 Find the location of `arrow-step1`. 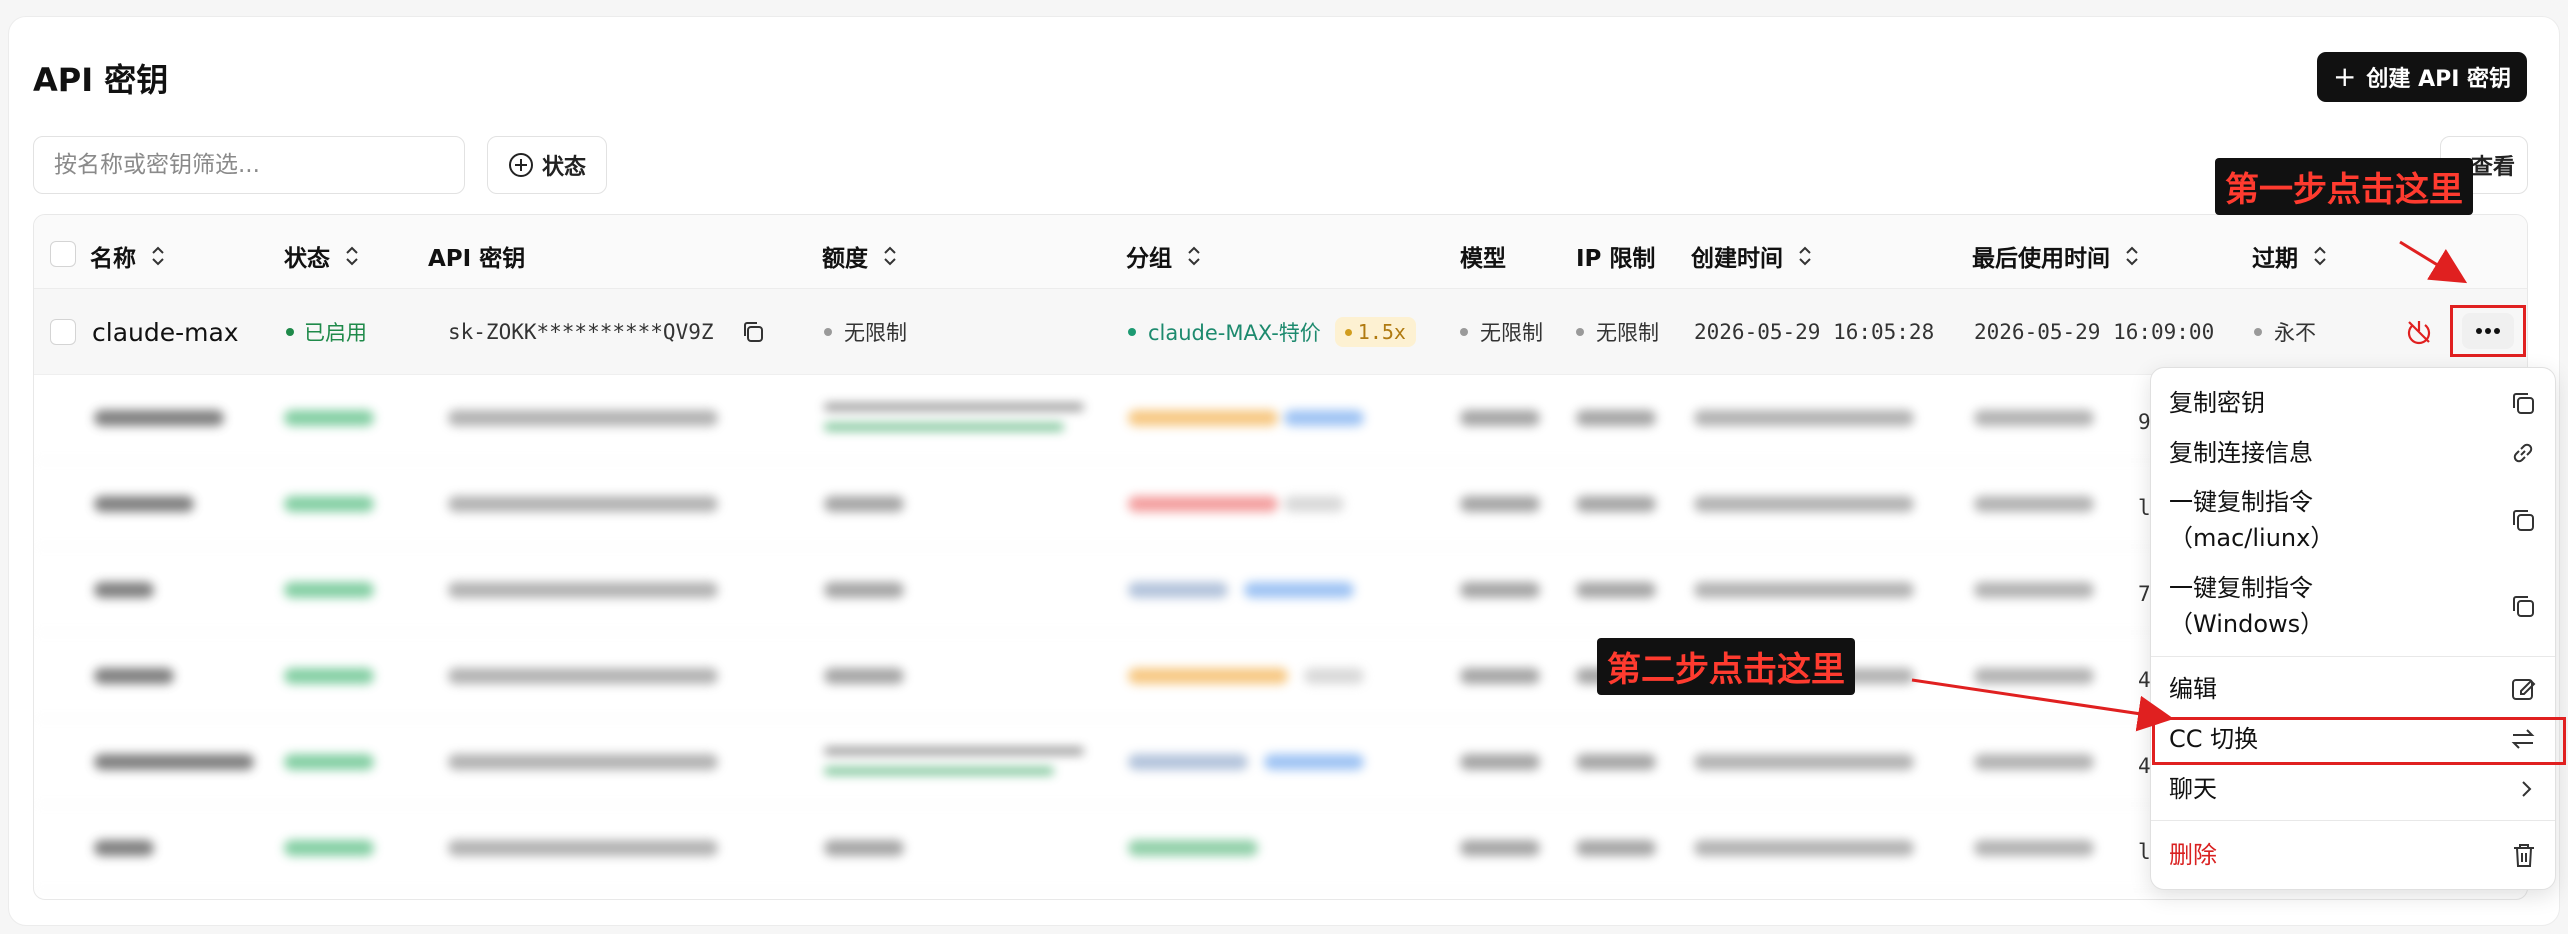

arrow-step1 is located at coordinates (2433, 262).